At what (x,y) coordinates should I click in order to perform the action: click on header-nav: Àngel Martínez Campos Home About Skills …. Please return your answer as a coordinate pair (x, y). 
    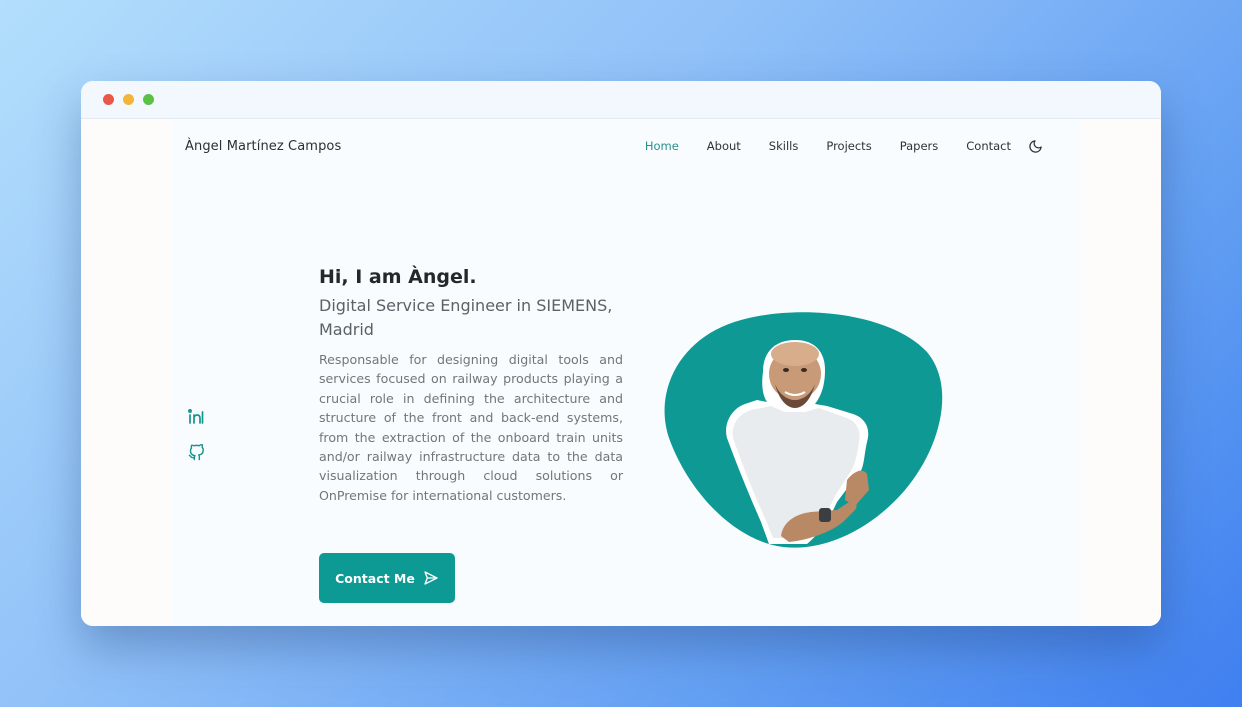
    Looking at the image, I should click on (614, 146).